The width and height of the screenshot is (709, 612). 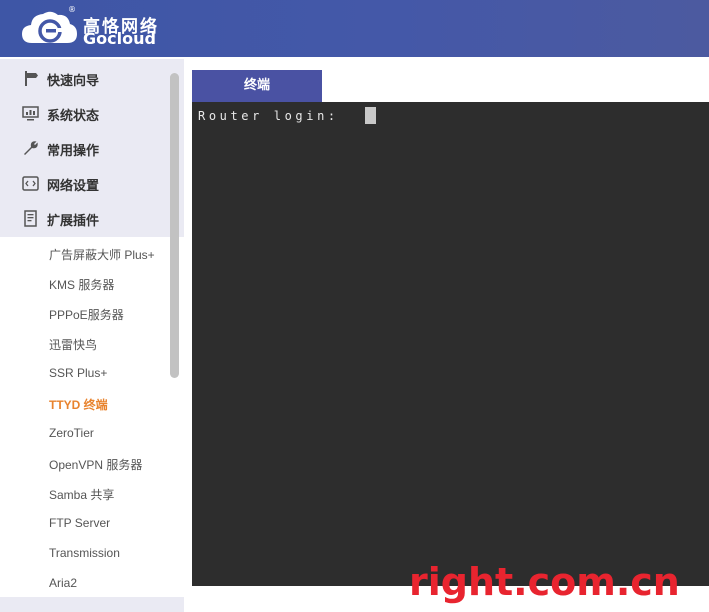 What do you see at coordinates (31, 148) in the screenshot?
I see `wrench-icon` at bounding box center [31, 148].